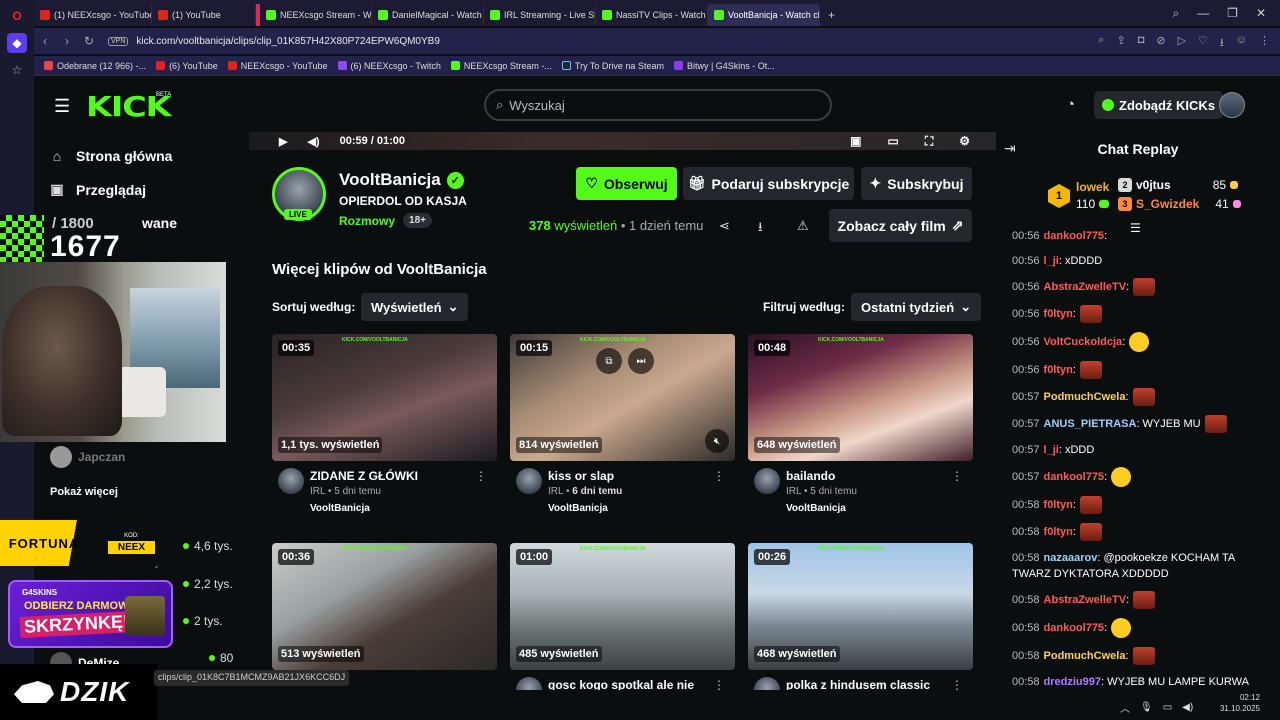 The image size is (1280, 720). Describe the element at coordinates (1175, 13) in the screenshot. I see `search-tabs-icon: ⌕` at that location.